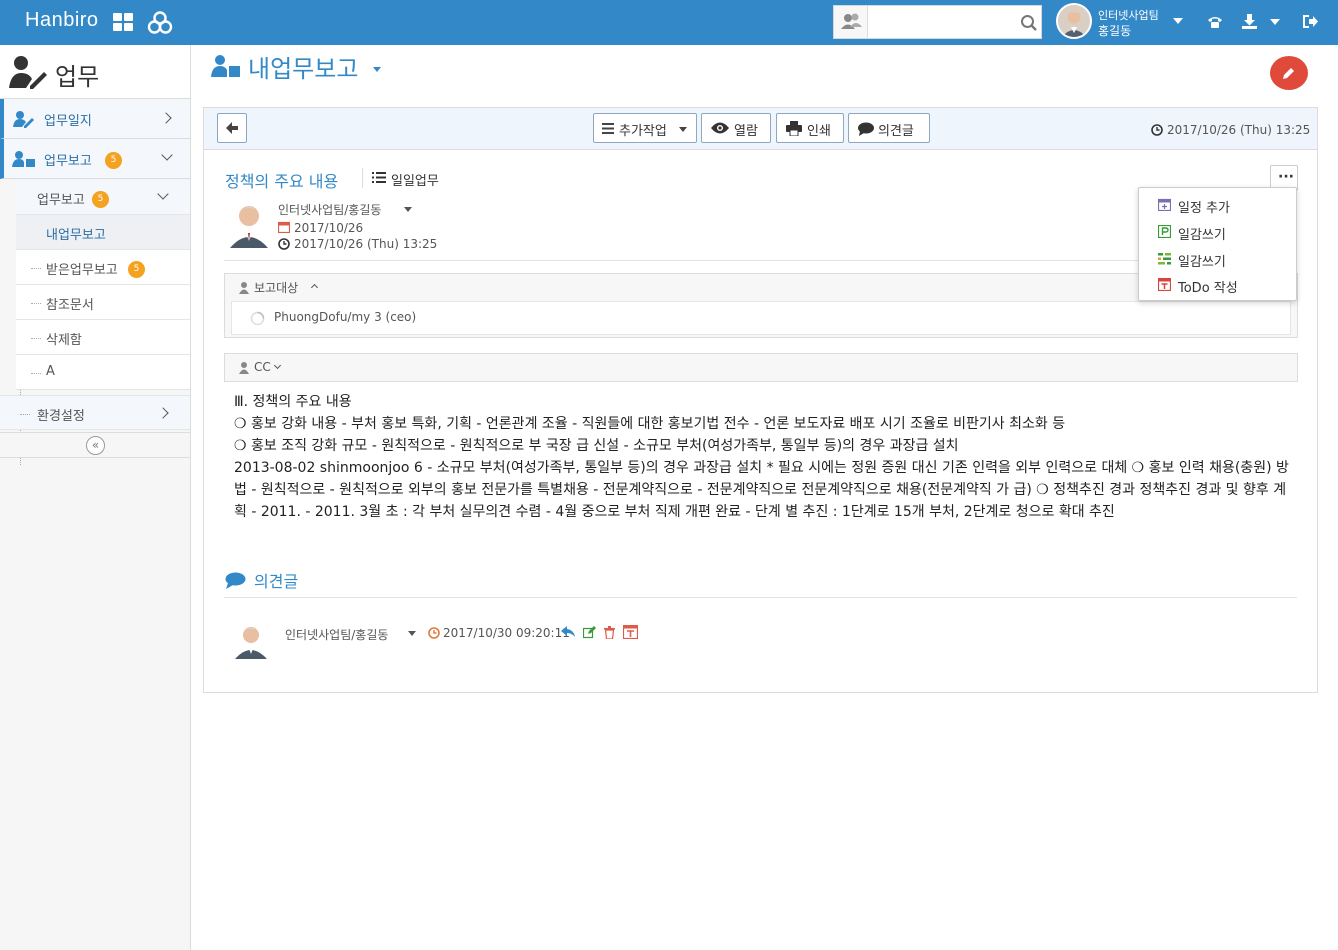 The width and height of the screenshot is (1338, 950). What do you see at coordinates (314, 287) in the screenshot?
I see `chevron-up-icon` at bounding box center [314, 287].